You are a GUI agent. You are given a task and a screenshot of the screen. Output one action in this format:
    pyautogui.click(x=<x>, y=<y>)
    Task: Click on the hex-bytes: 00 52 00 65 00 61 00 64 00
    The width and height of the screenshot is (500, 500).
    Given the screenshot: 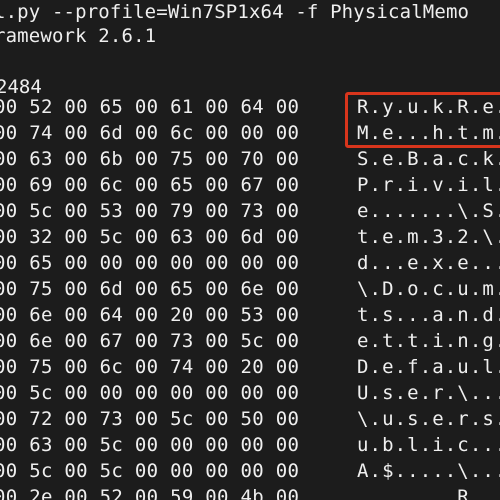 What is the action you would take?
    pyautogui.click(x=150, y=107)
    